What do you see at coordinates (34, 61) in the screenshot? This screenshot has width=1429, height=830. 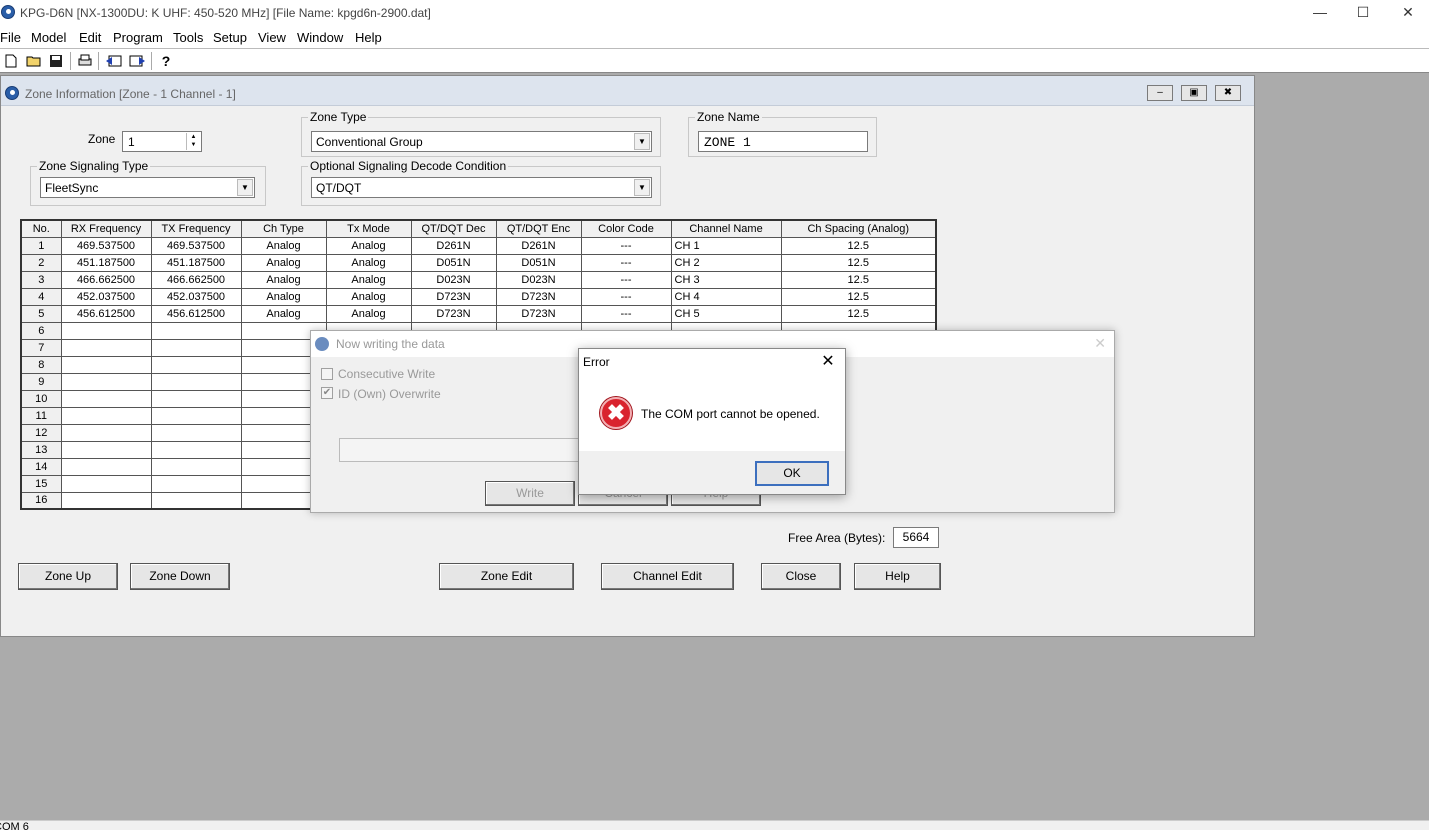 I see `open-folder-icon` at bounding box center [34, 61].